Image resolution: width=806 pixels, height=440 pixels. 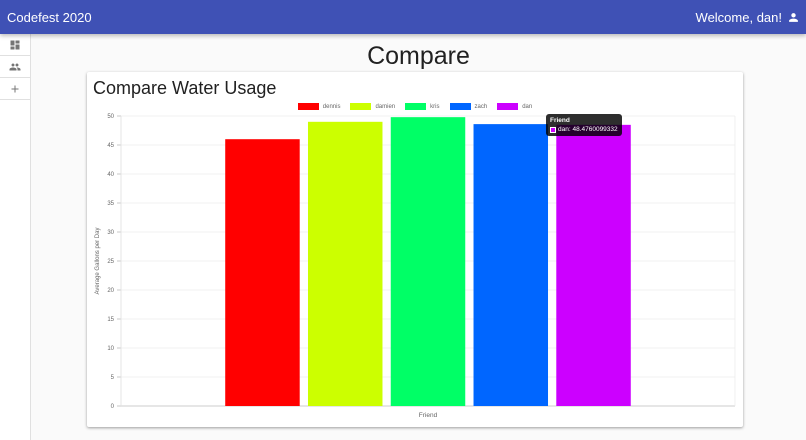 What do you see at coordinates (113, 378) in the screenshot?
I see `y-tick-label: 5` at bounding box center [113, 378].